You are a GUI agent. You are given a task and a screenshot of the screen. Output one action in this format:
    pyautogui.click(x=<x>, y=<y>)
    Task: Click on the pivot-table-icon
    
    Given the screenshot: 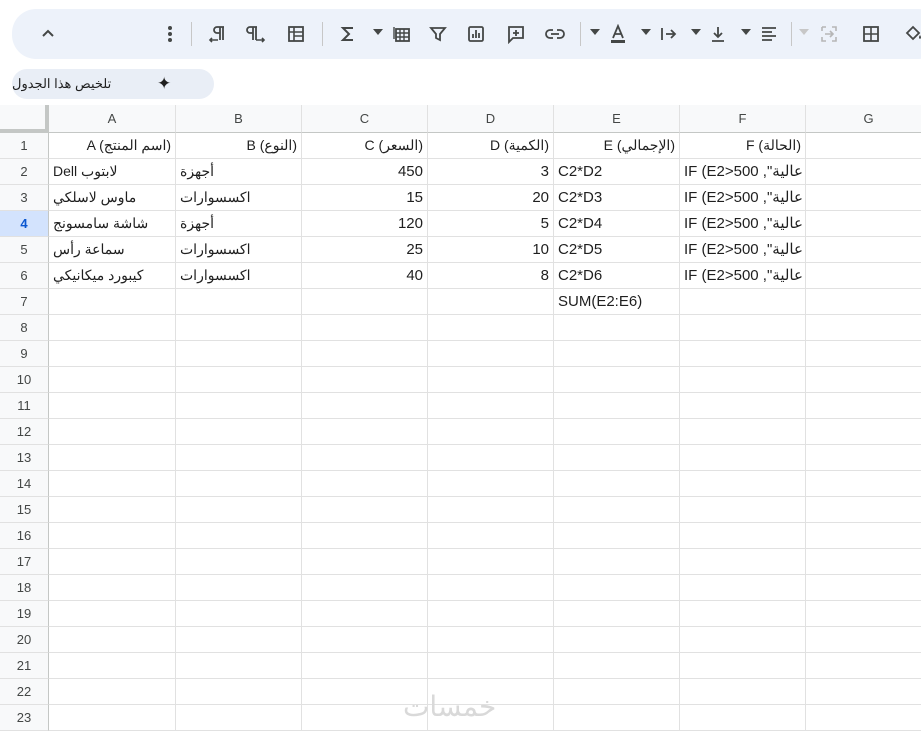 What is the action you would take?
    pyautogui.click(x=296, y=34)
    